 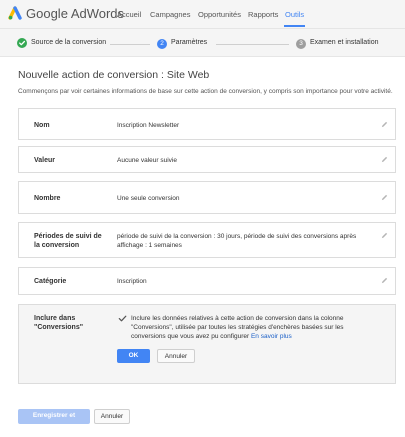 What do you see at coordinates (68, 236) in the screenshot?
I see `field-label-periodes-line1: Périodes de suivi de` at bounding box center [68, 236].